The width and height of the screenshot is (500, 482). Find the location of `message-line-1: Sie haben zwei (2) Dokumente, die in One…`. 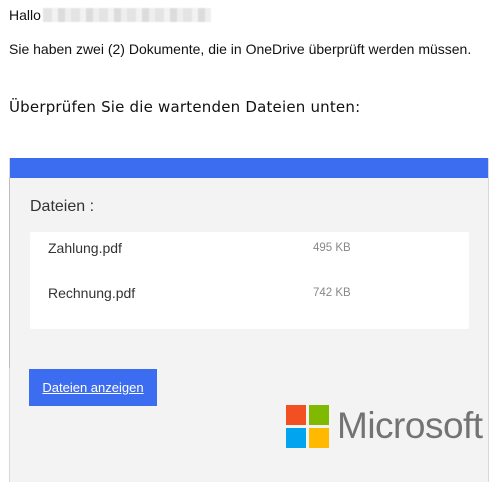

message-line-1: Sie haben zwei (2) Dokumente, die in One… is located at coordinates (240, 49).